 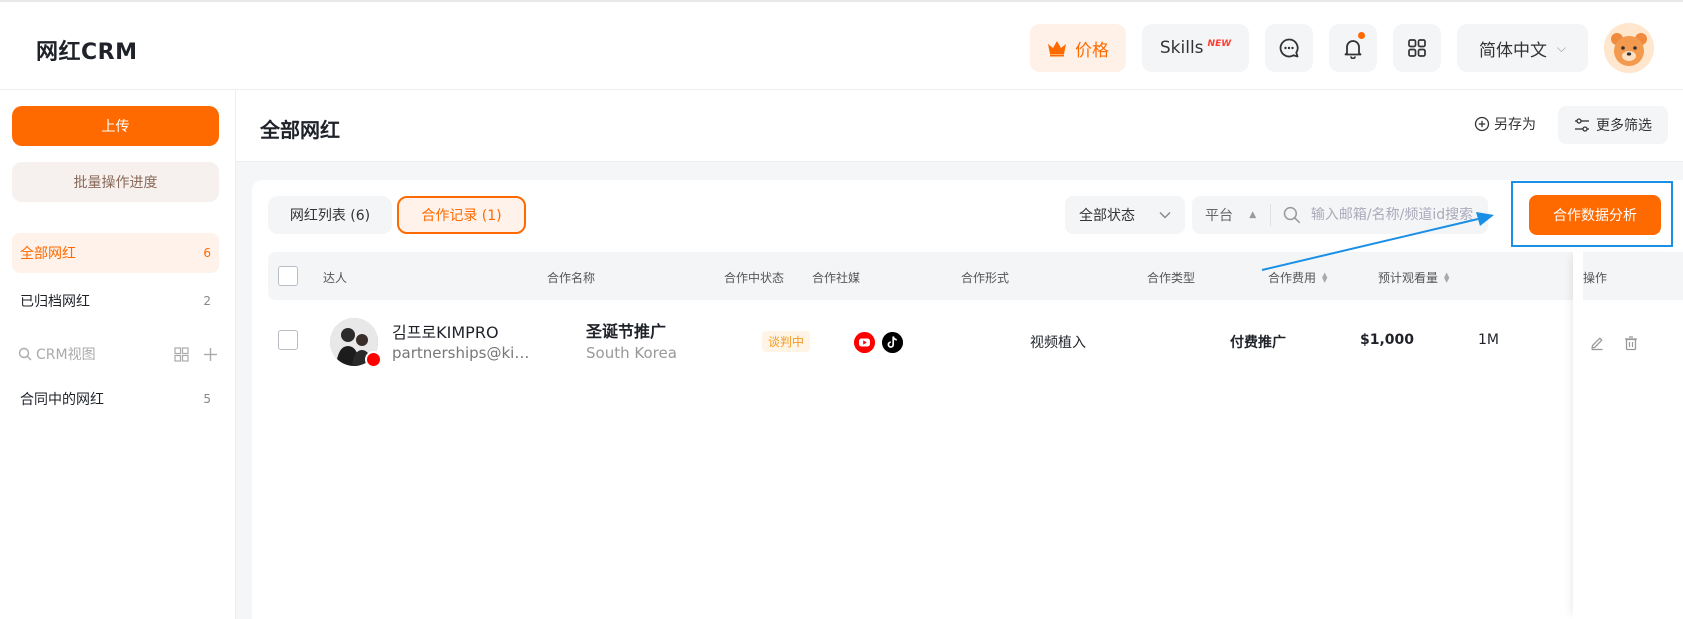 What do you see at coordinates (62, 400) in the screenshot?
I see `sidebar-item-label: 合同中的网红` at bounding box center [62, 400].